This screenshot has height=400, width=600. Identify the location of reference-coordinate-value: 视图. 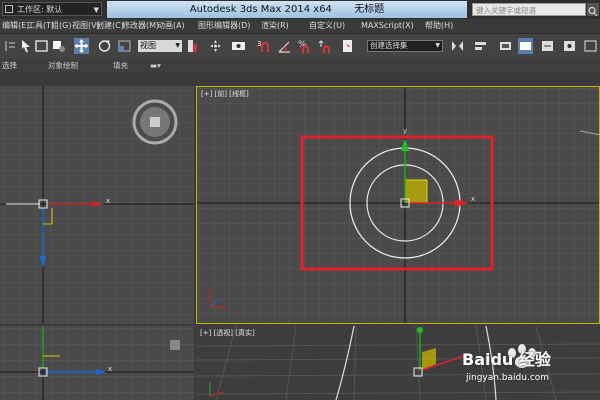
(148, 45).